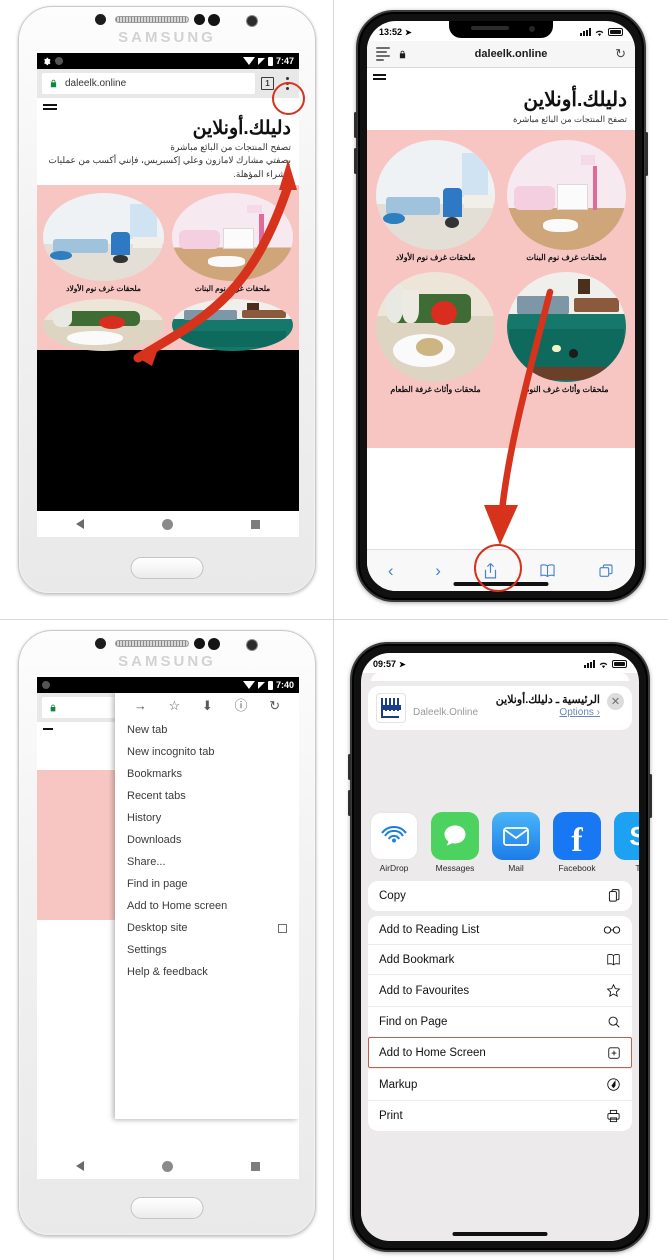 Image resolution: width=668 pixels, height=1260 pixels. Describe the element at coordinates (232, 288) in the screenshot. I see `card-caption: ملحقات غرف نوم البنات` at that location.